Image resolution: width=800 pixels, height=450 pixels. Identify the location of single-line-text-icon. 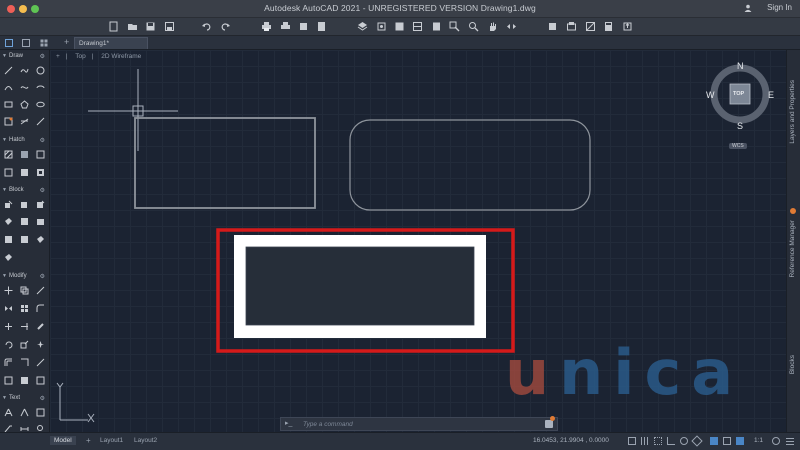
(24, 412).